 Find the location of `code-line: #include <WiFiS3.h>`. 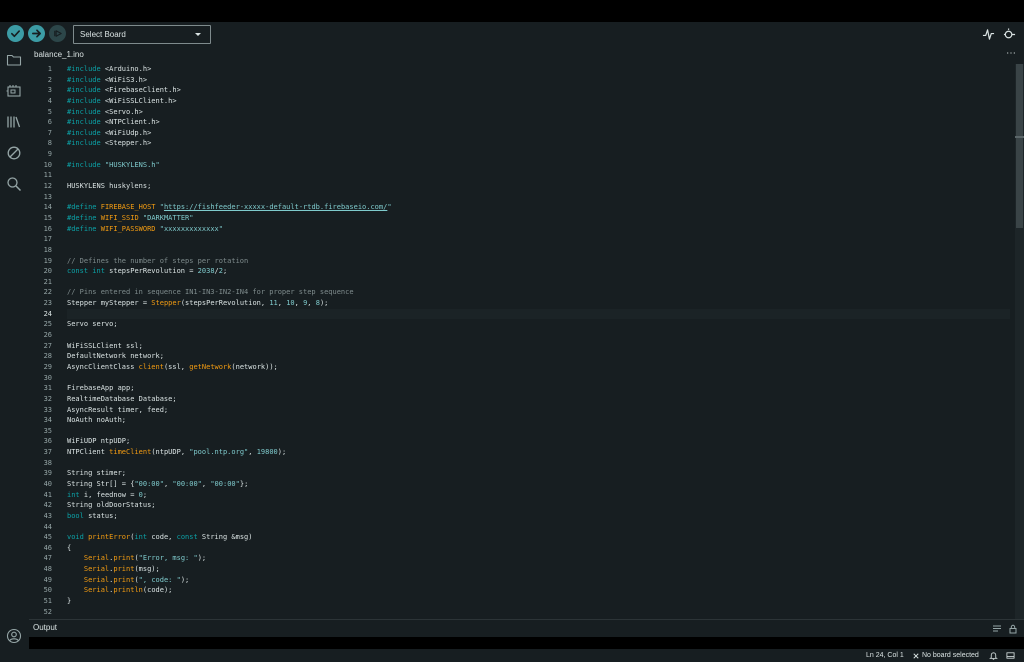

code-line: #include <WiFiS3.h> is located at coordinates (538, 80).